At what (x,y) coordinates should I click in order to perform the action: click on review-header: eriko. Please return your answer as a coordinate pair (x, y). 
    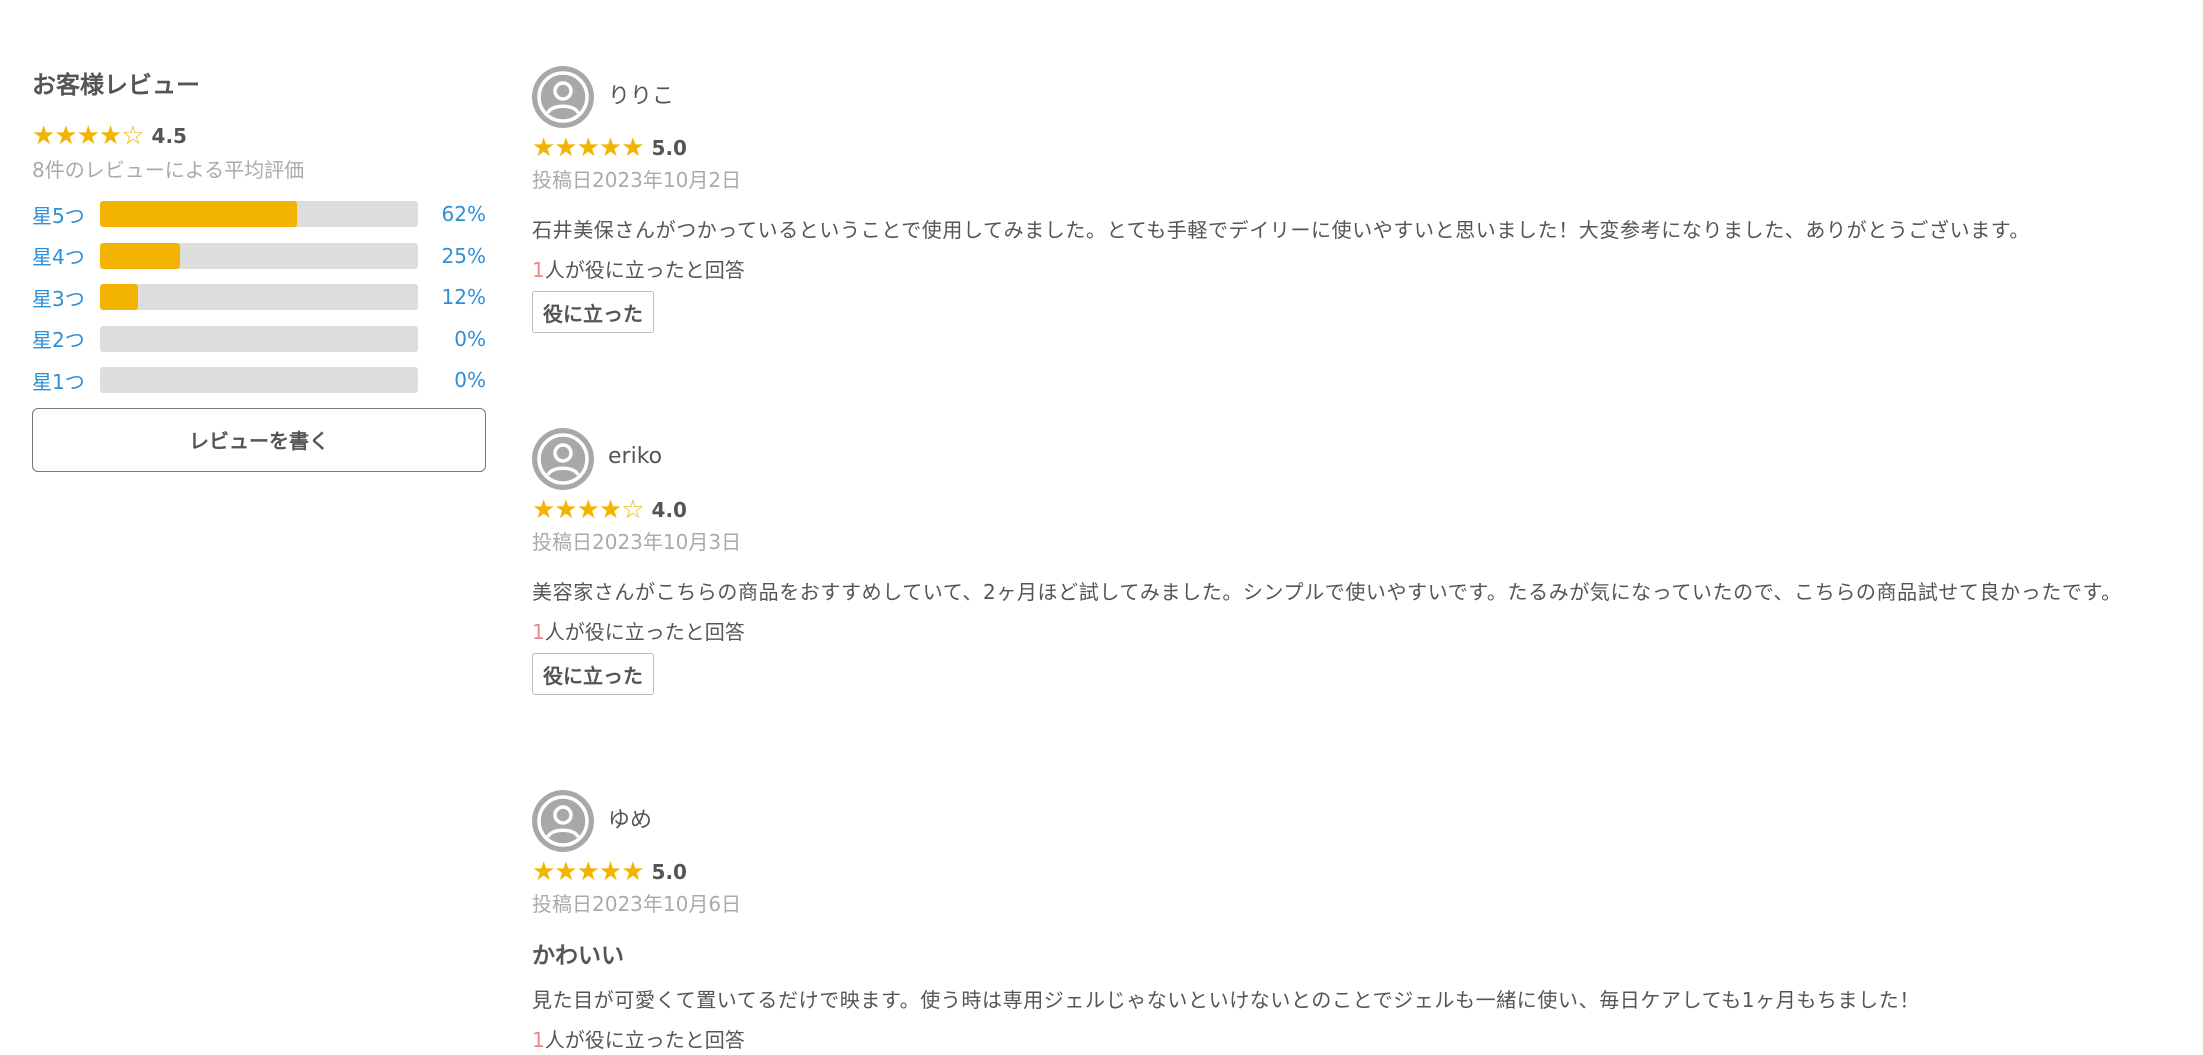
    Looking at the image, I should click on (1342, 459).